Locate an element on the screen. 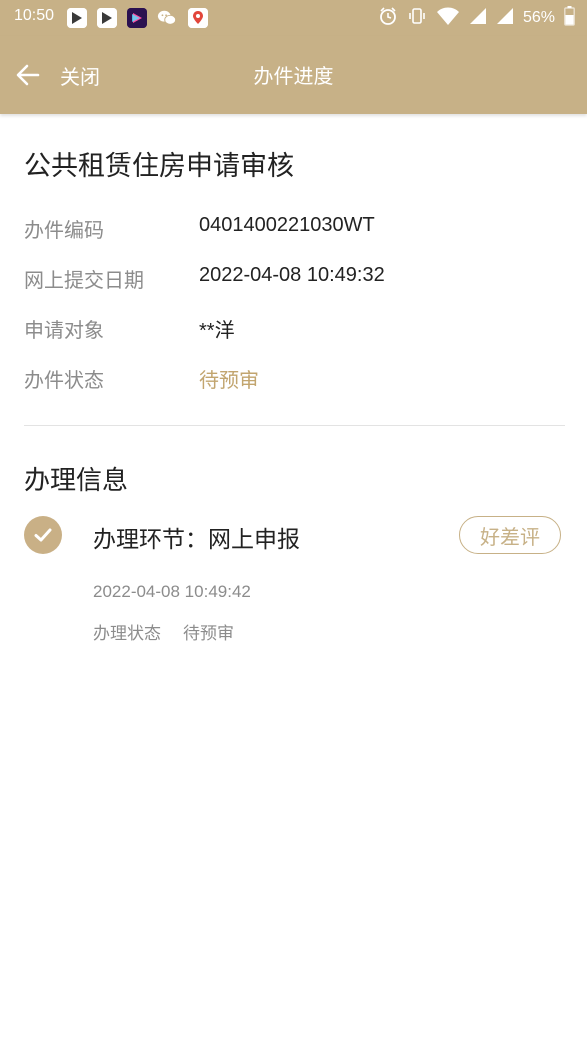  page-title: 办件进度 is located at coordinates (293, 76).